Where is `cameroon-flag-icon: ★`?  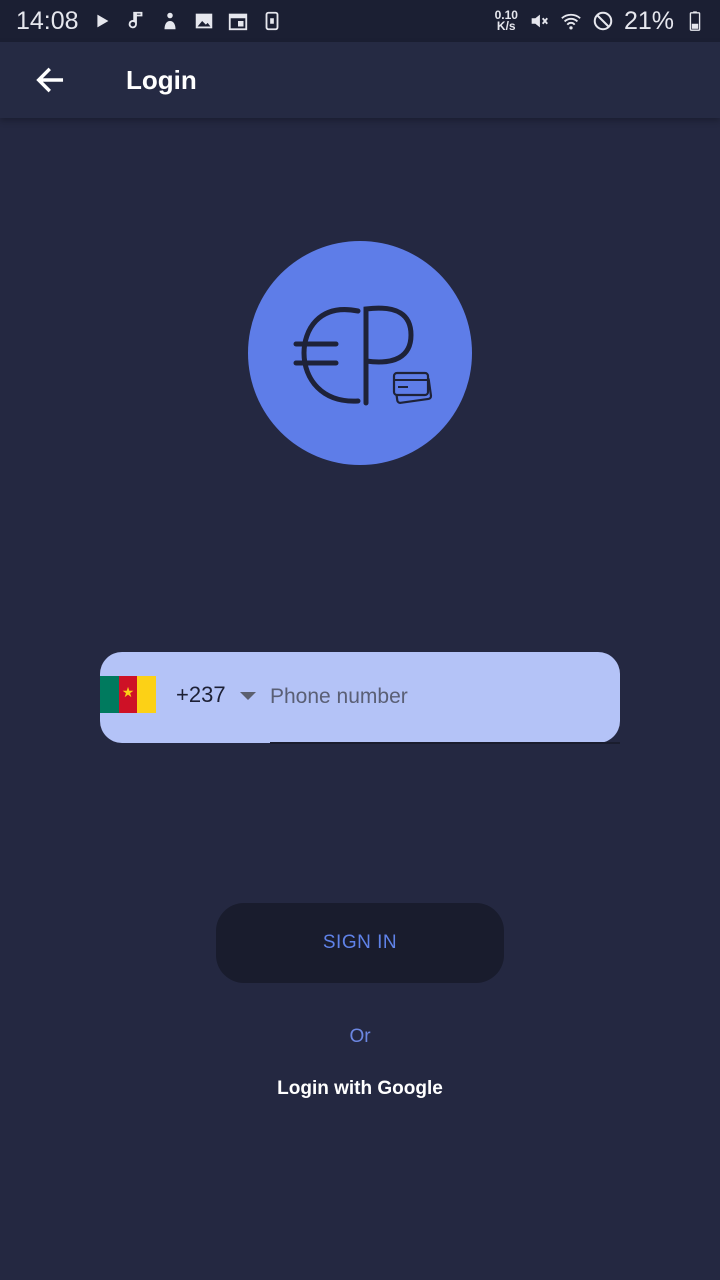
cameroon-flag-icon: ★ is located at coordinates (128, 694).